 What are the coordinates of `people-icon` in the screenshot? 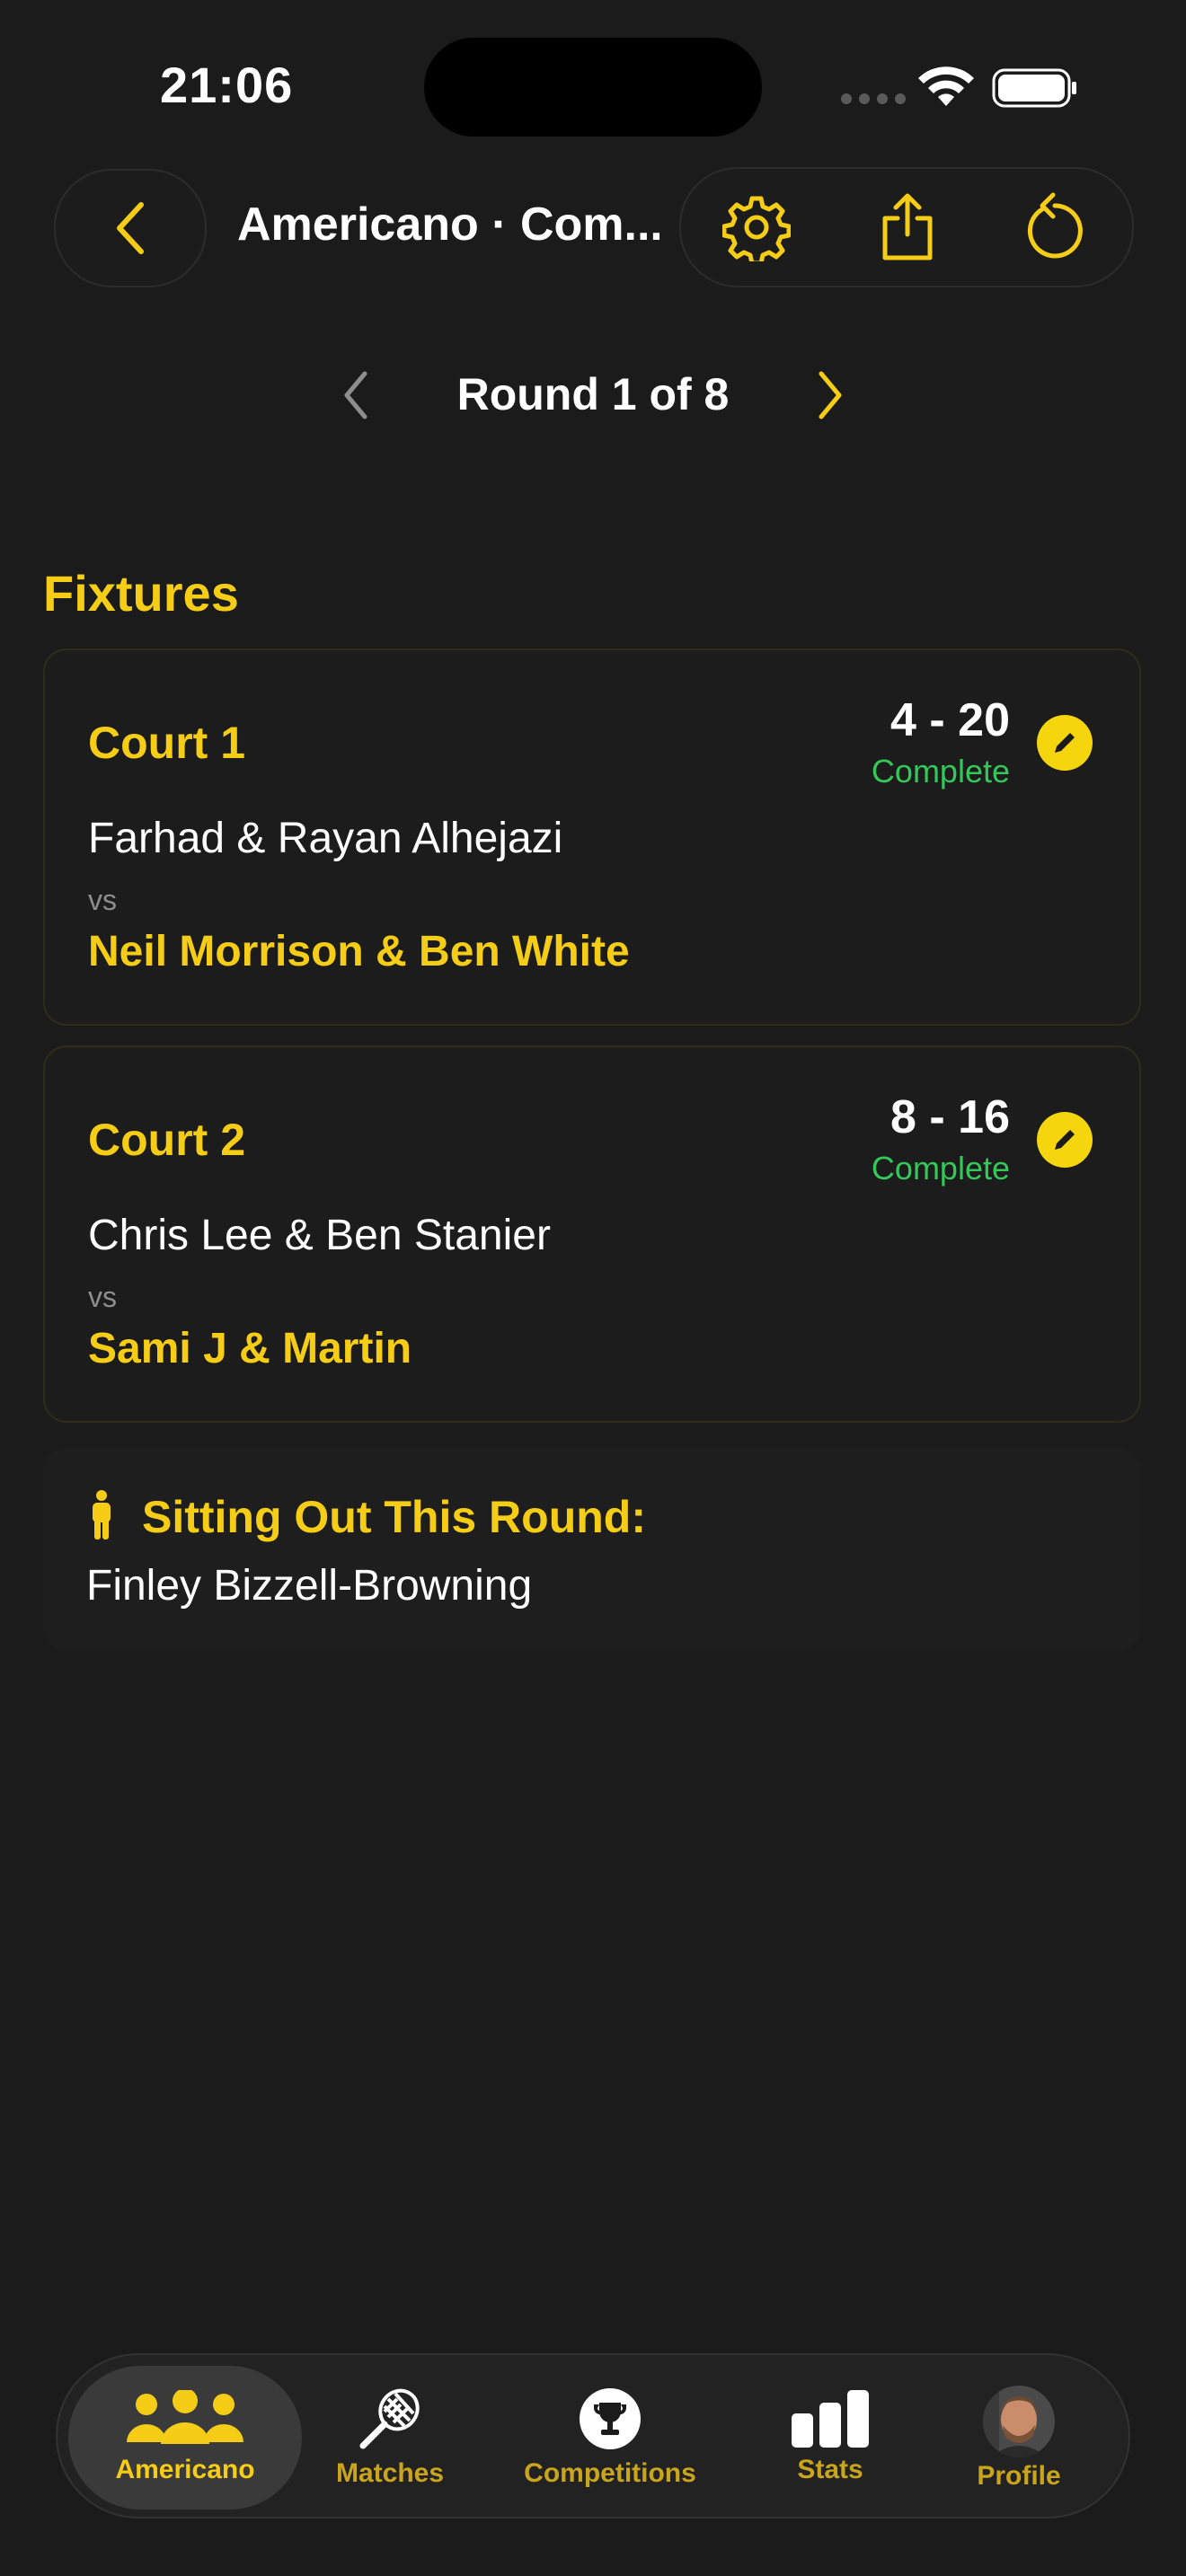 It's located at (185, 2417).